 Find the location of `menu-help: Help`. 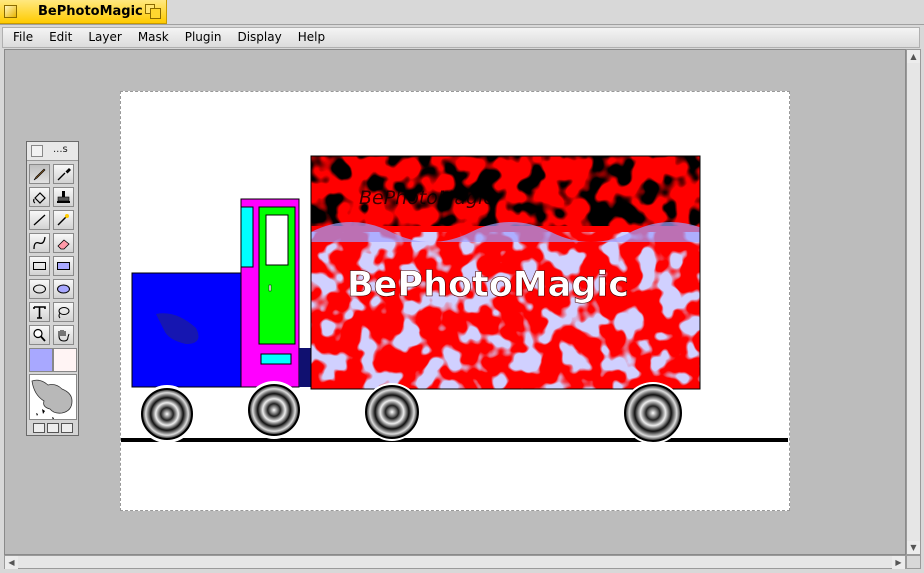

menu-help: Help is located at coordinates (311, 37).